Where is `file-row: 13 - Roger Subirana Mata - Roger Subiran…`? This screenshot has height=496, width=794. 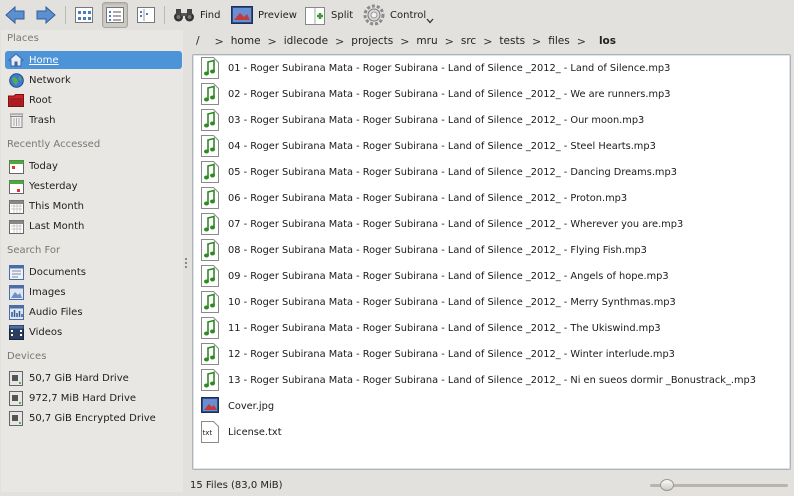 file-row: 13 - Roger Subirana Mata - Roger Subiran… is located at coordinates (478, 380).